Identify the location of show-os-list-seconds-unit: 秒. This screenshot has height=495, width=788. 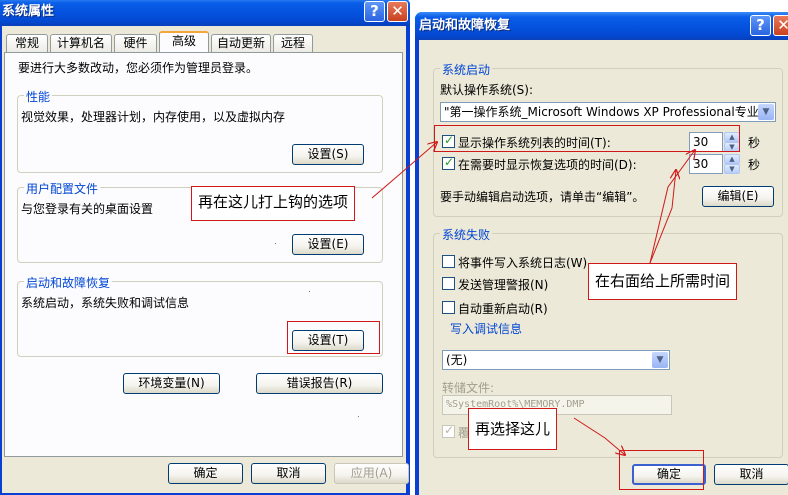
(754, 143).